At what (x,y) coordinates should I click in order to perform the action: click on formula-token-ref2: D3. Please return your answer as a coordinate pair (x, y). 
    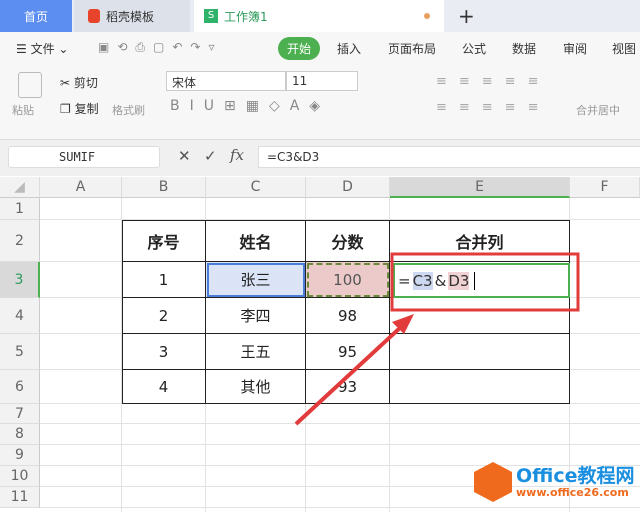
    Looking at the image, I should click on (459, 280).